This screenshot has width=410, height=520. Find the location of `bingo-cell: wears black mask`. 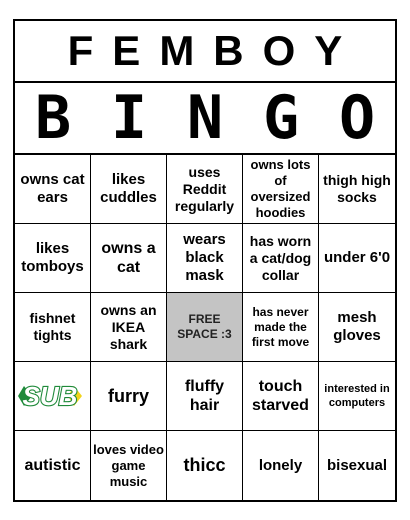

bingo-cell: wears black mask is located at coordinates (205, 258).